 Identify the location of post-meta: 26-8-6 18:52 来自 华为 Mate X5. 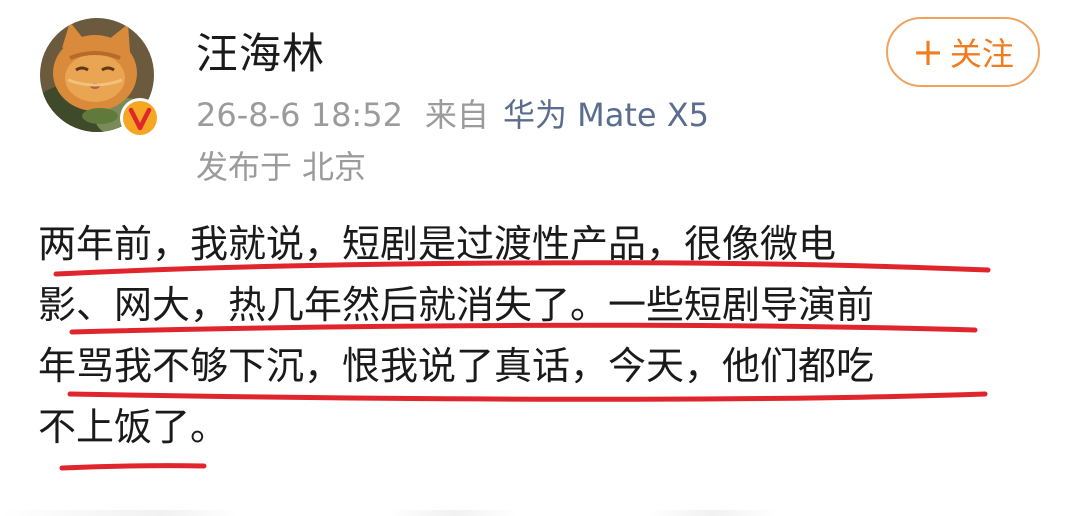
(452, 113).